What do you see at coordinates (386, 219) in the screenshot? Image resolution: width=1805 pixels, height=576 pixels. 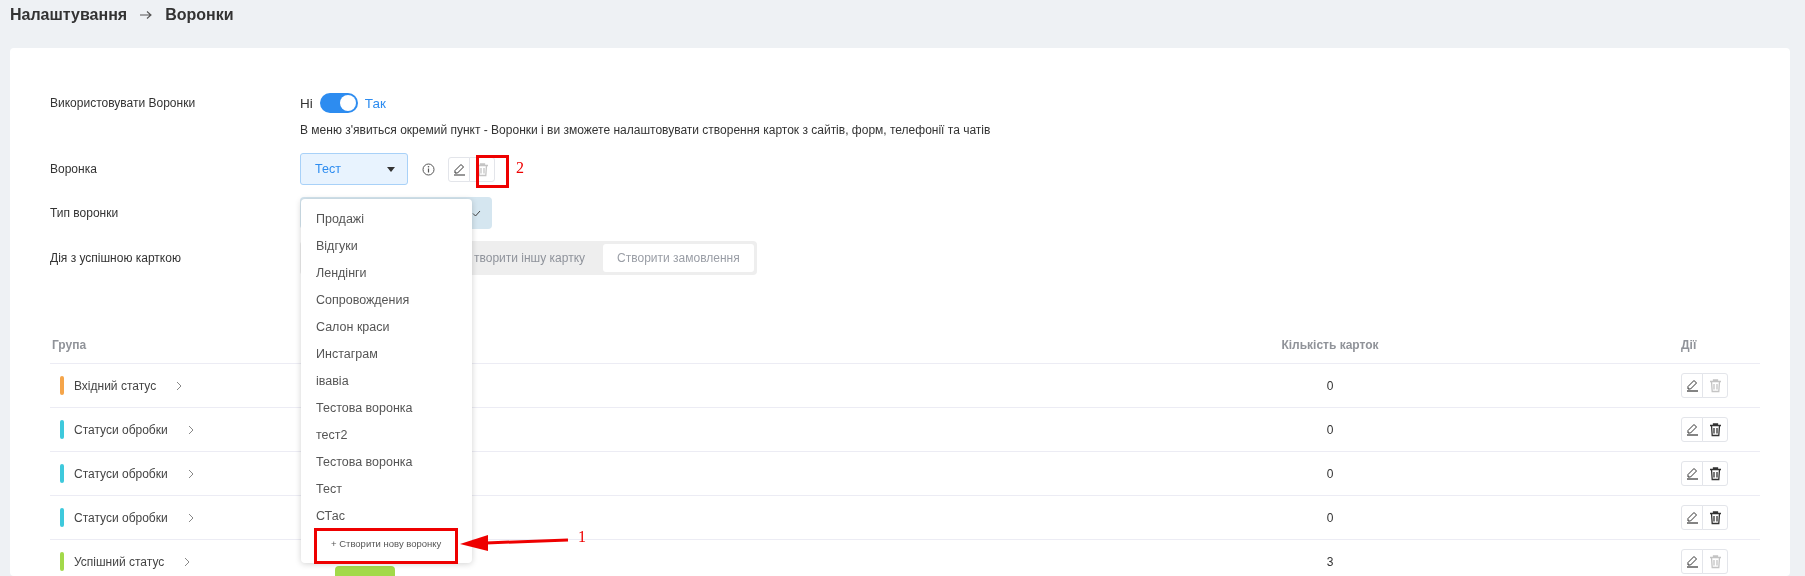 I see `dropdown-item: Продажі` at bounding box center [386, 219].